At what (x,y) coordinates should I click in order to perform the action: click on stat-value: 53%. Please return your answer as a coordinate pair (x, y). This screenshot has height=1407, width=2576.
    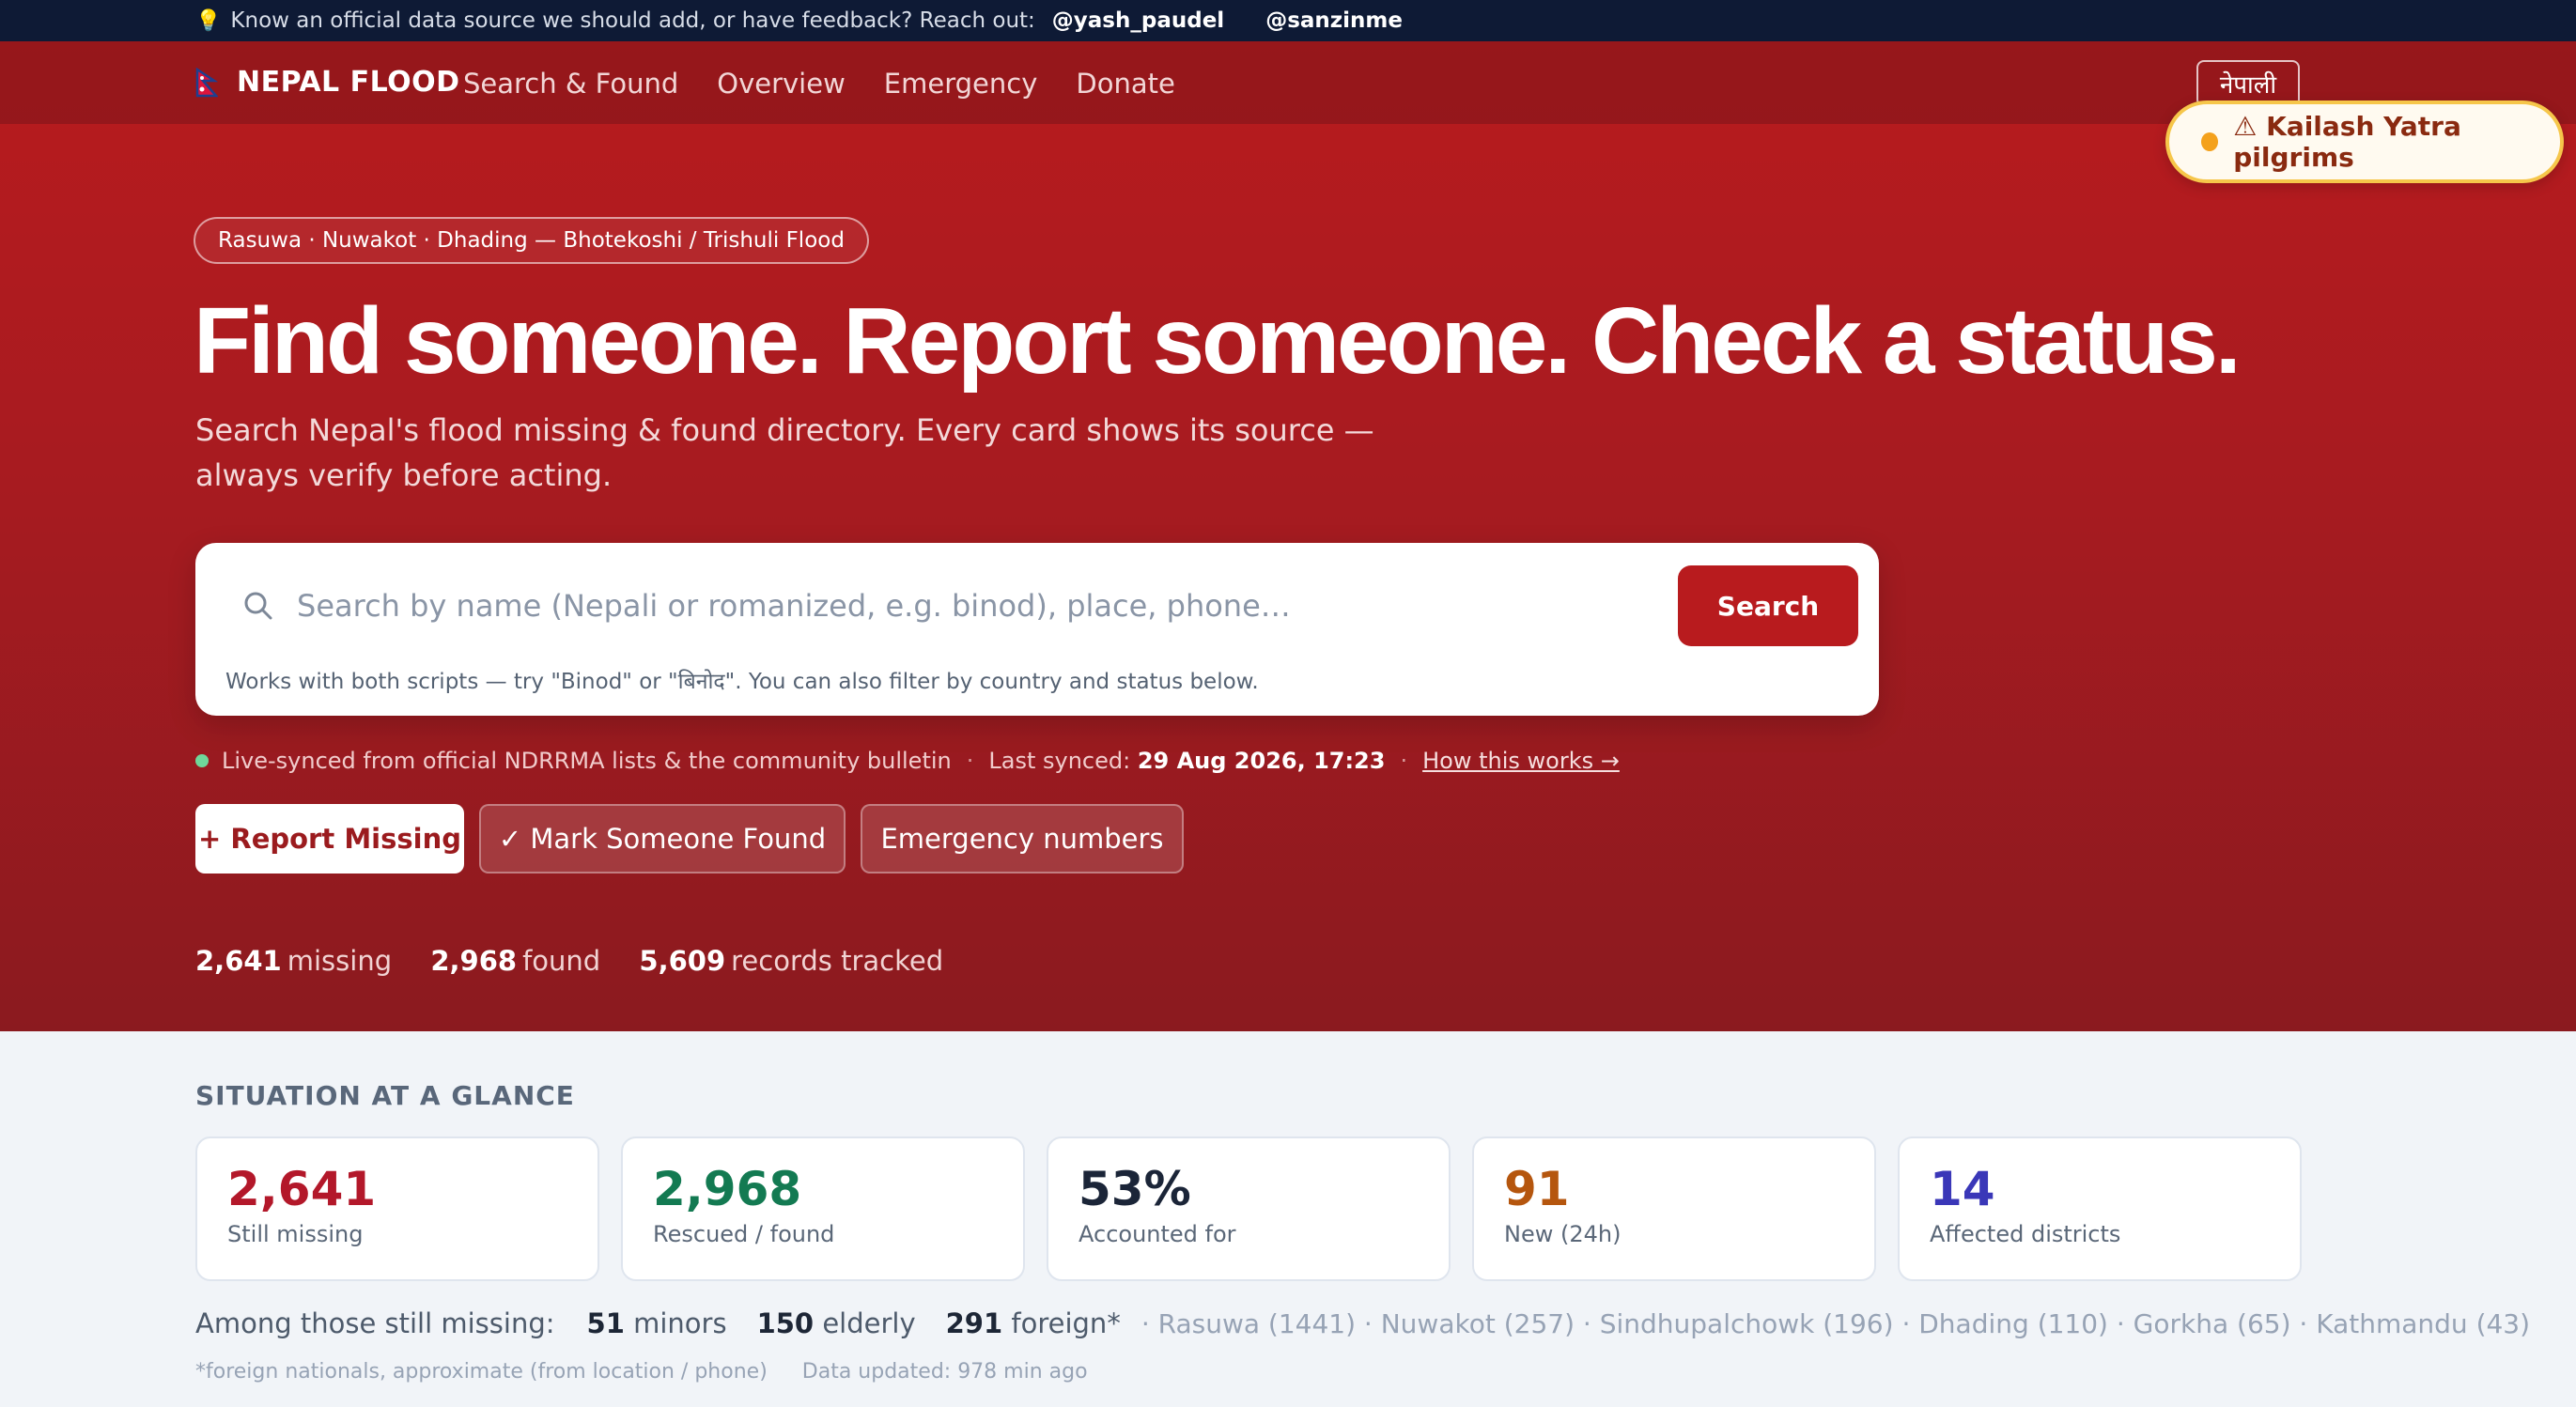
    Looking at the image, I should click on (1135, 1189).